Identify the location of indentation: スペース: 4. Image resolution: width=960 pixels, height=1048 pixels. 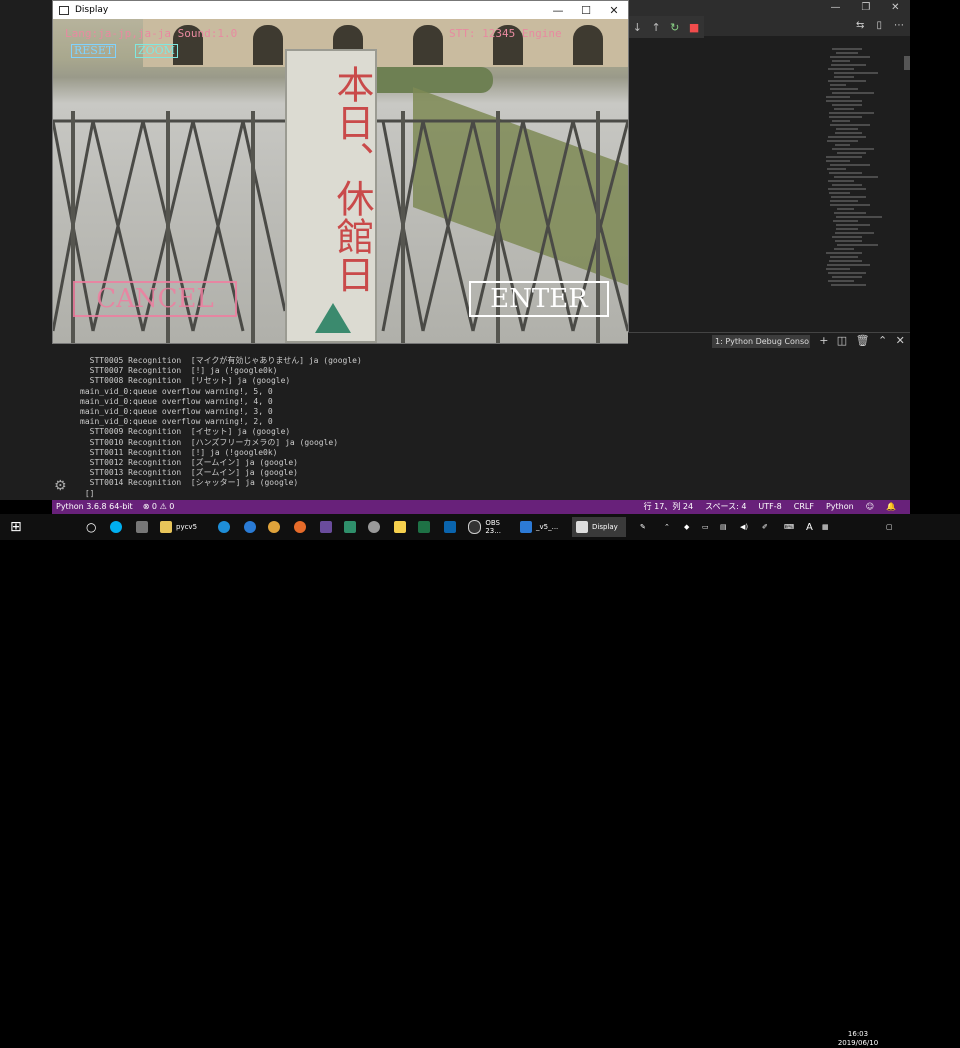
(725, 507).